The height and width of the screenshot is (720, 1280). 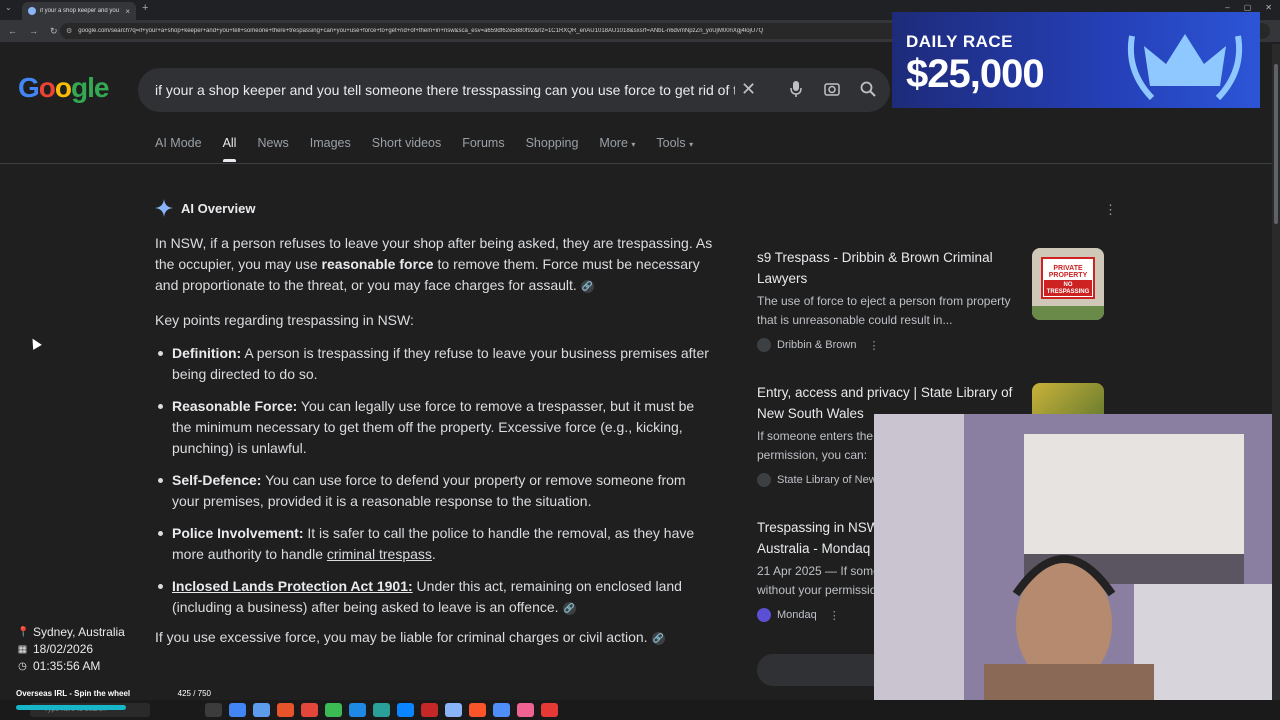 What do you see at coordinates (194, 693) in the screenshot?
I see `spin-count: 425 / 750` at bounding box center [194, 693].